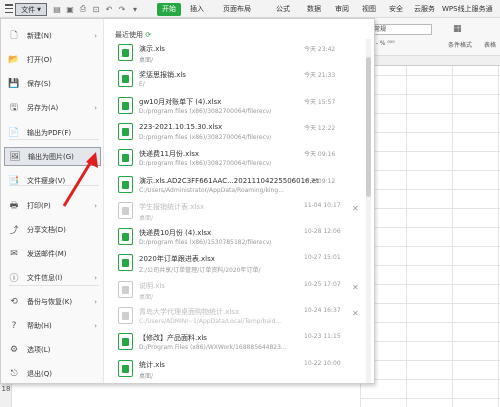 The width and height of the screenshot is (500, 407). I want to click on sidebar-item-backup: ⟲ 备份与恢复(K) ›, so click(52, 301).